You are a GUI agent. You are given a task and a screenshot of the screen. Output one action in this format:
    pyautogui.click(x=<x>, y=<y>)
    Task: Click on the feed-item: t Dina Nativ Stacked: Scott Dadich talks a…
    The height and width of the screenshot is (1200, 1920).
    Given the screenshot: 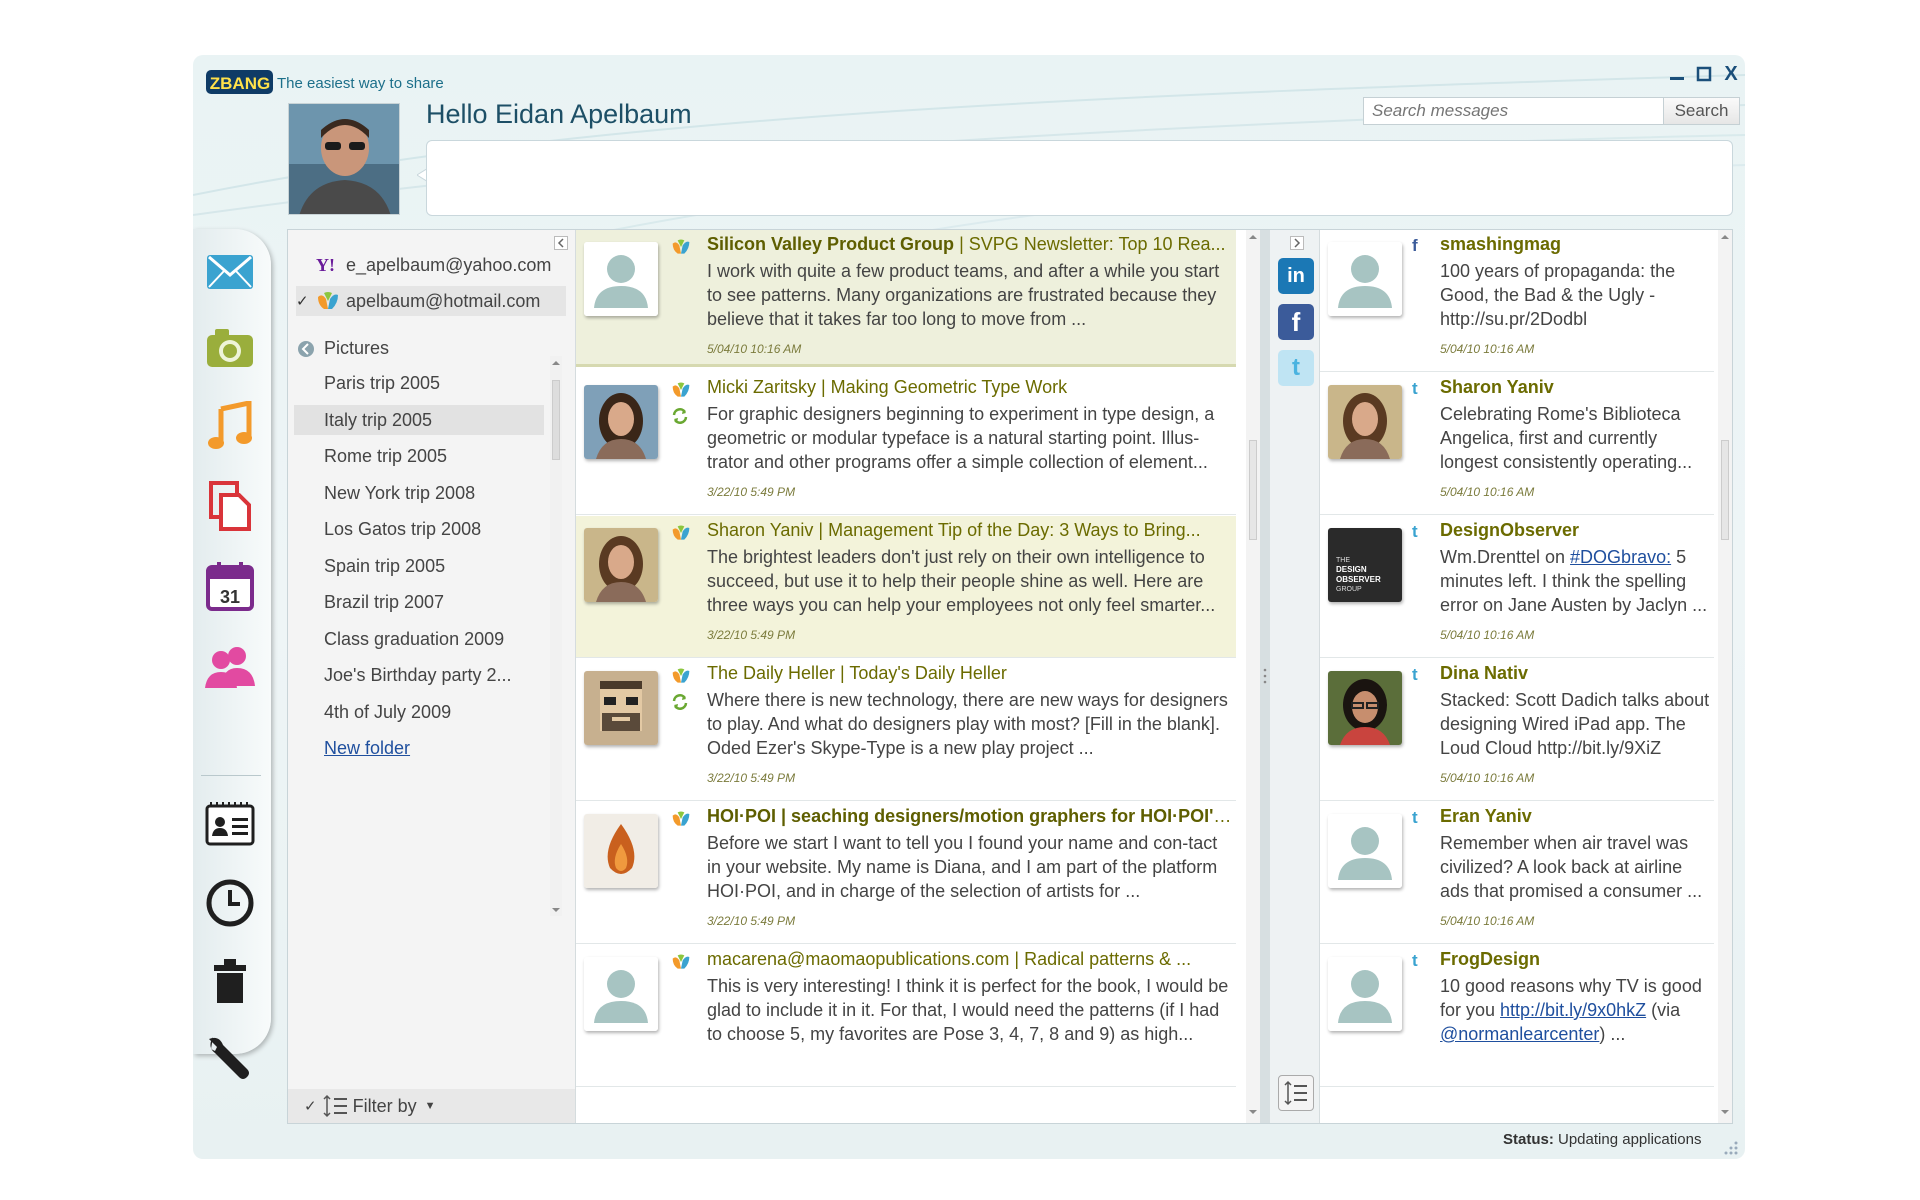 What is the action you would take?
    pyautogui.click(x=1517, y=730)
    